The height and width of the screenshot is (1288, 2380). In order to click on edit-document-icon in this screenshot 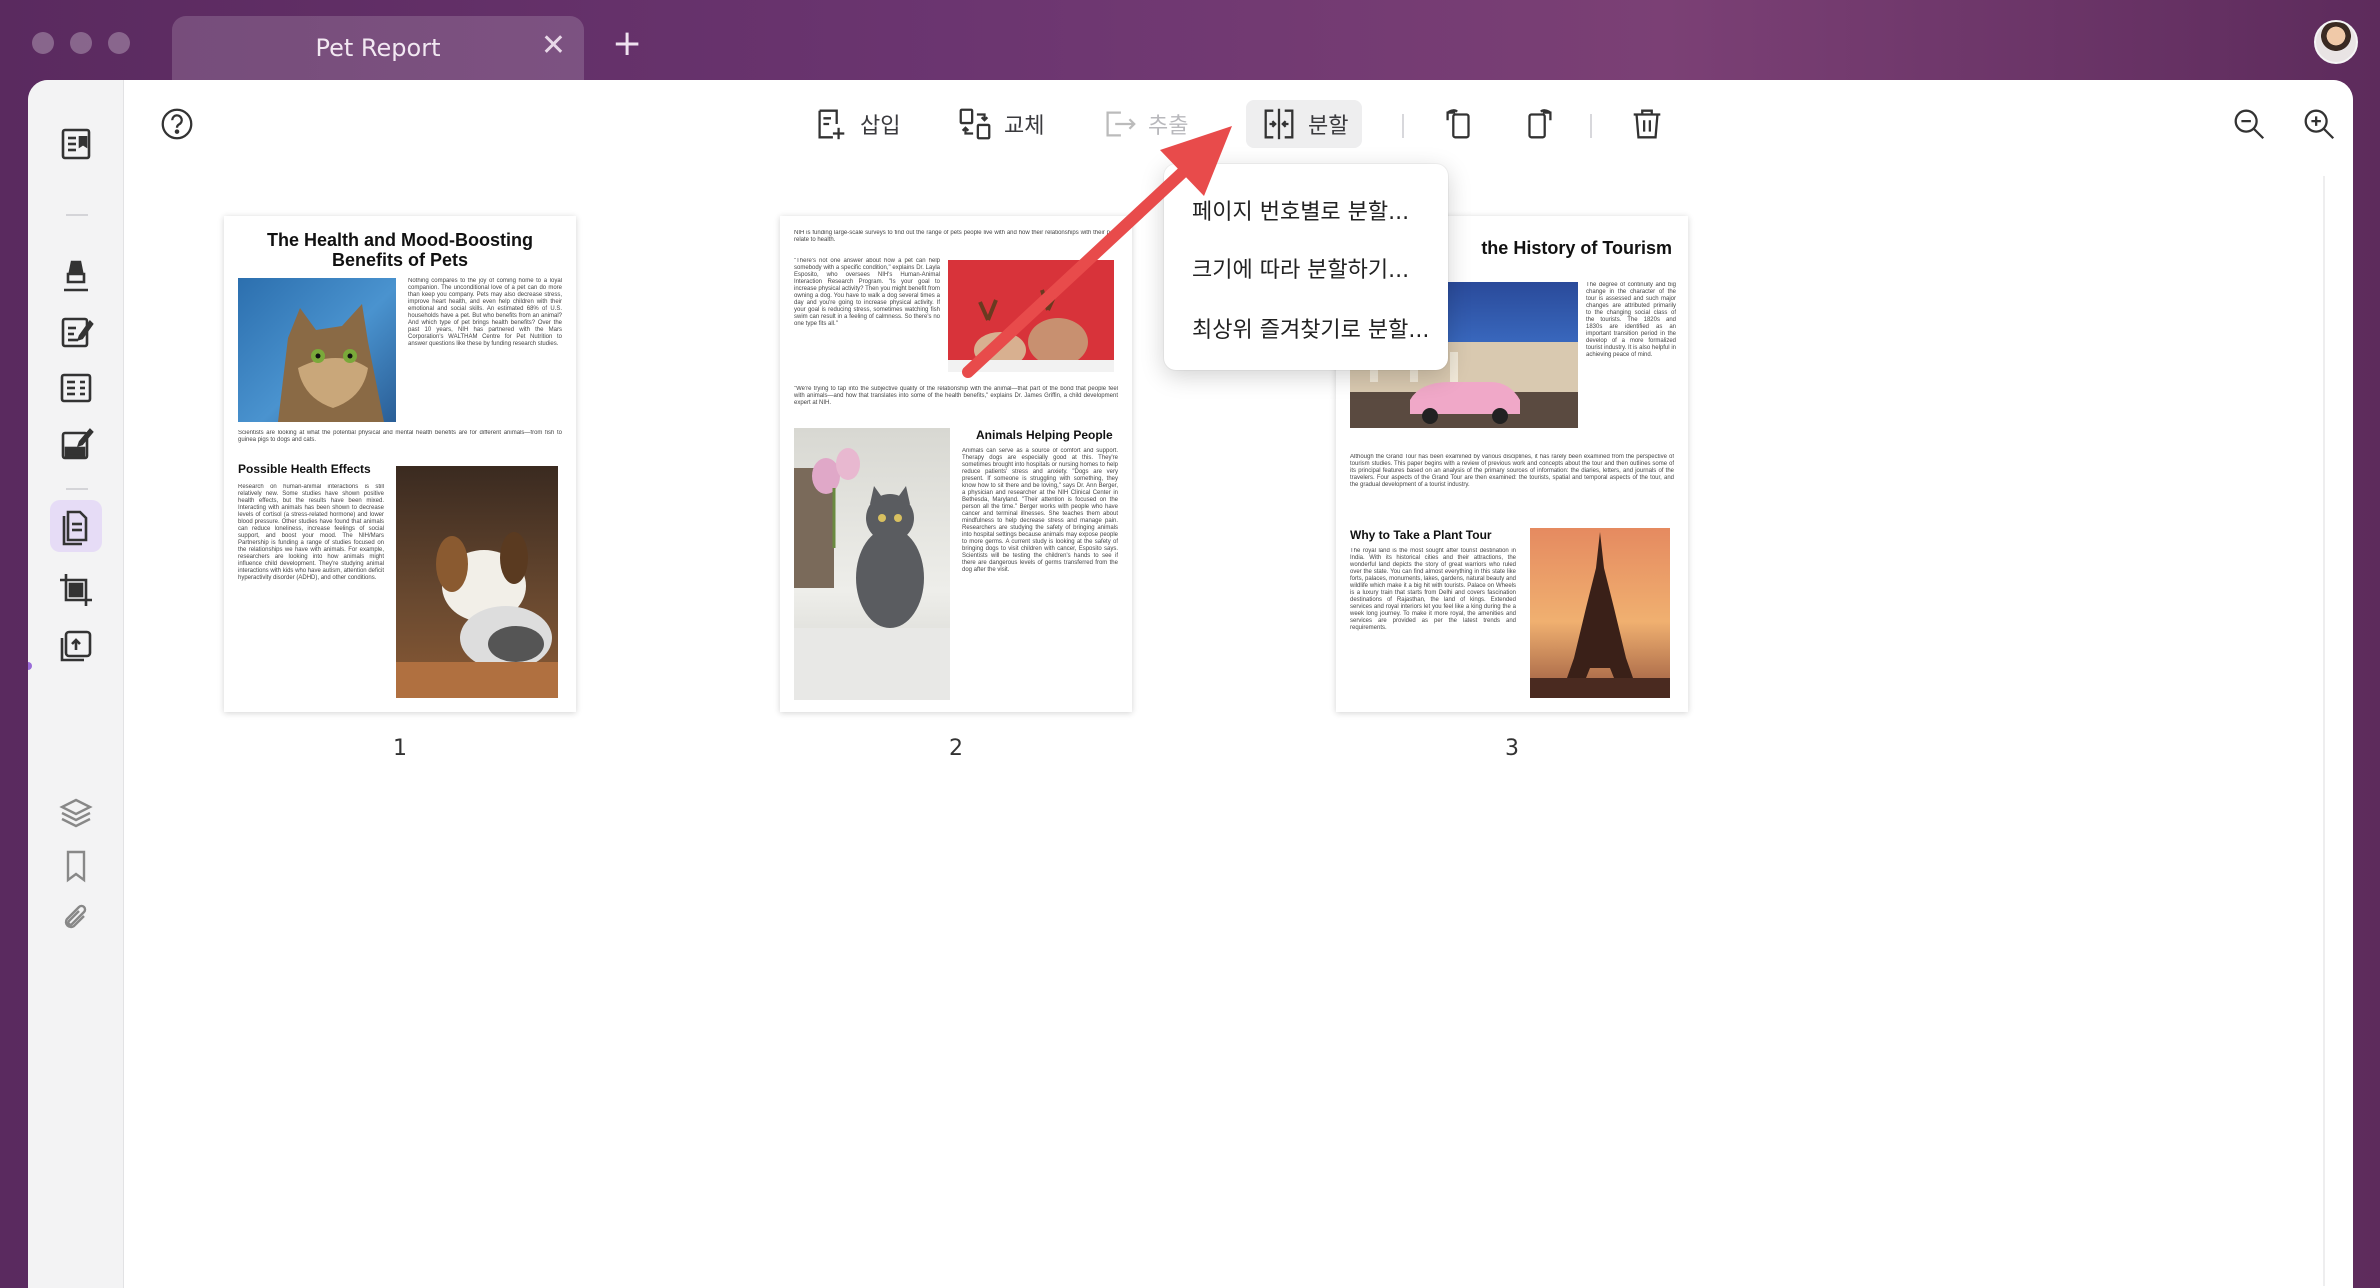, I will do `click(77, 332)`.